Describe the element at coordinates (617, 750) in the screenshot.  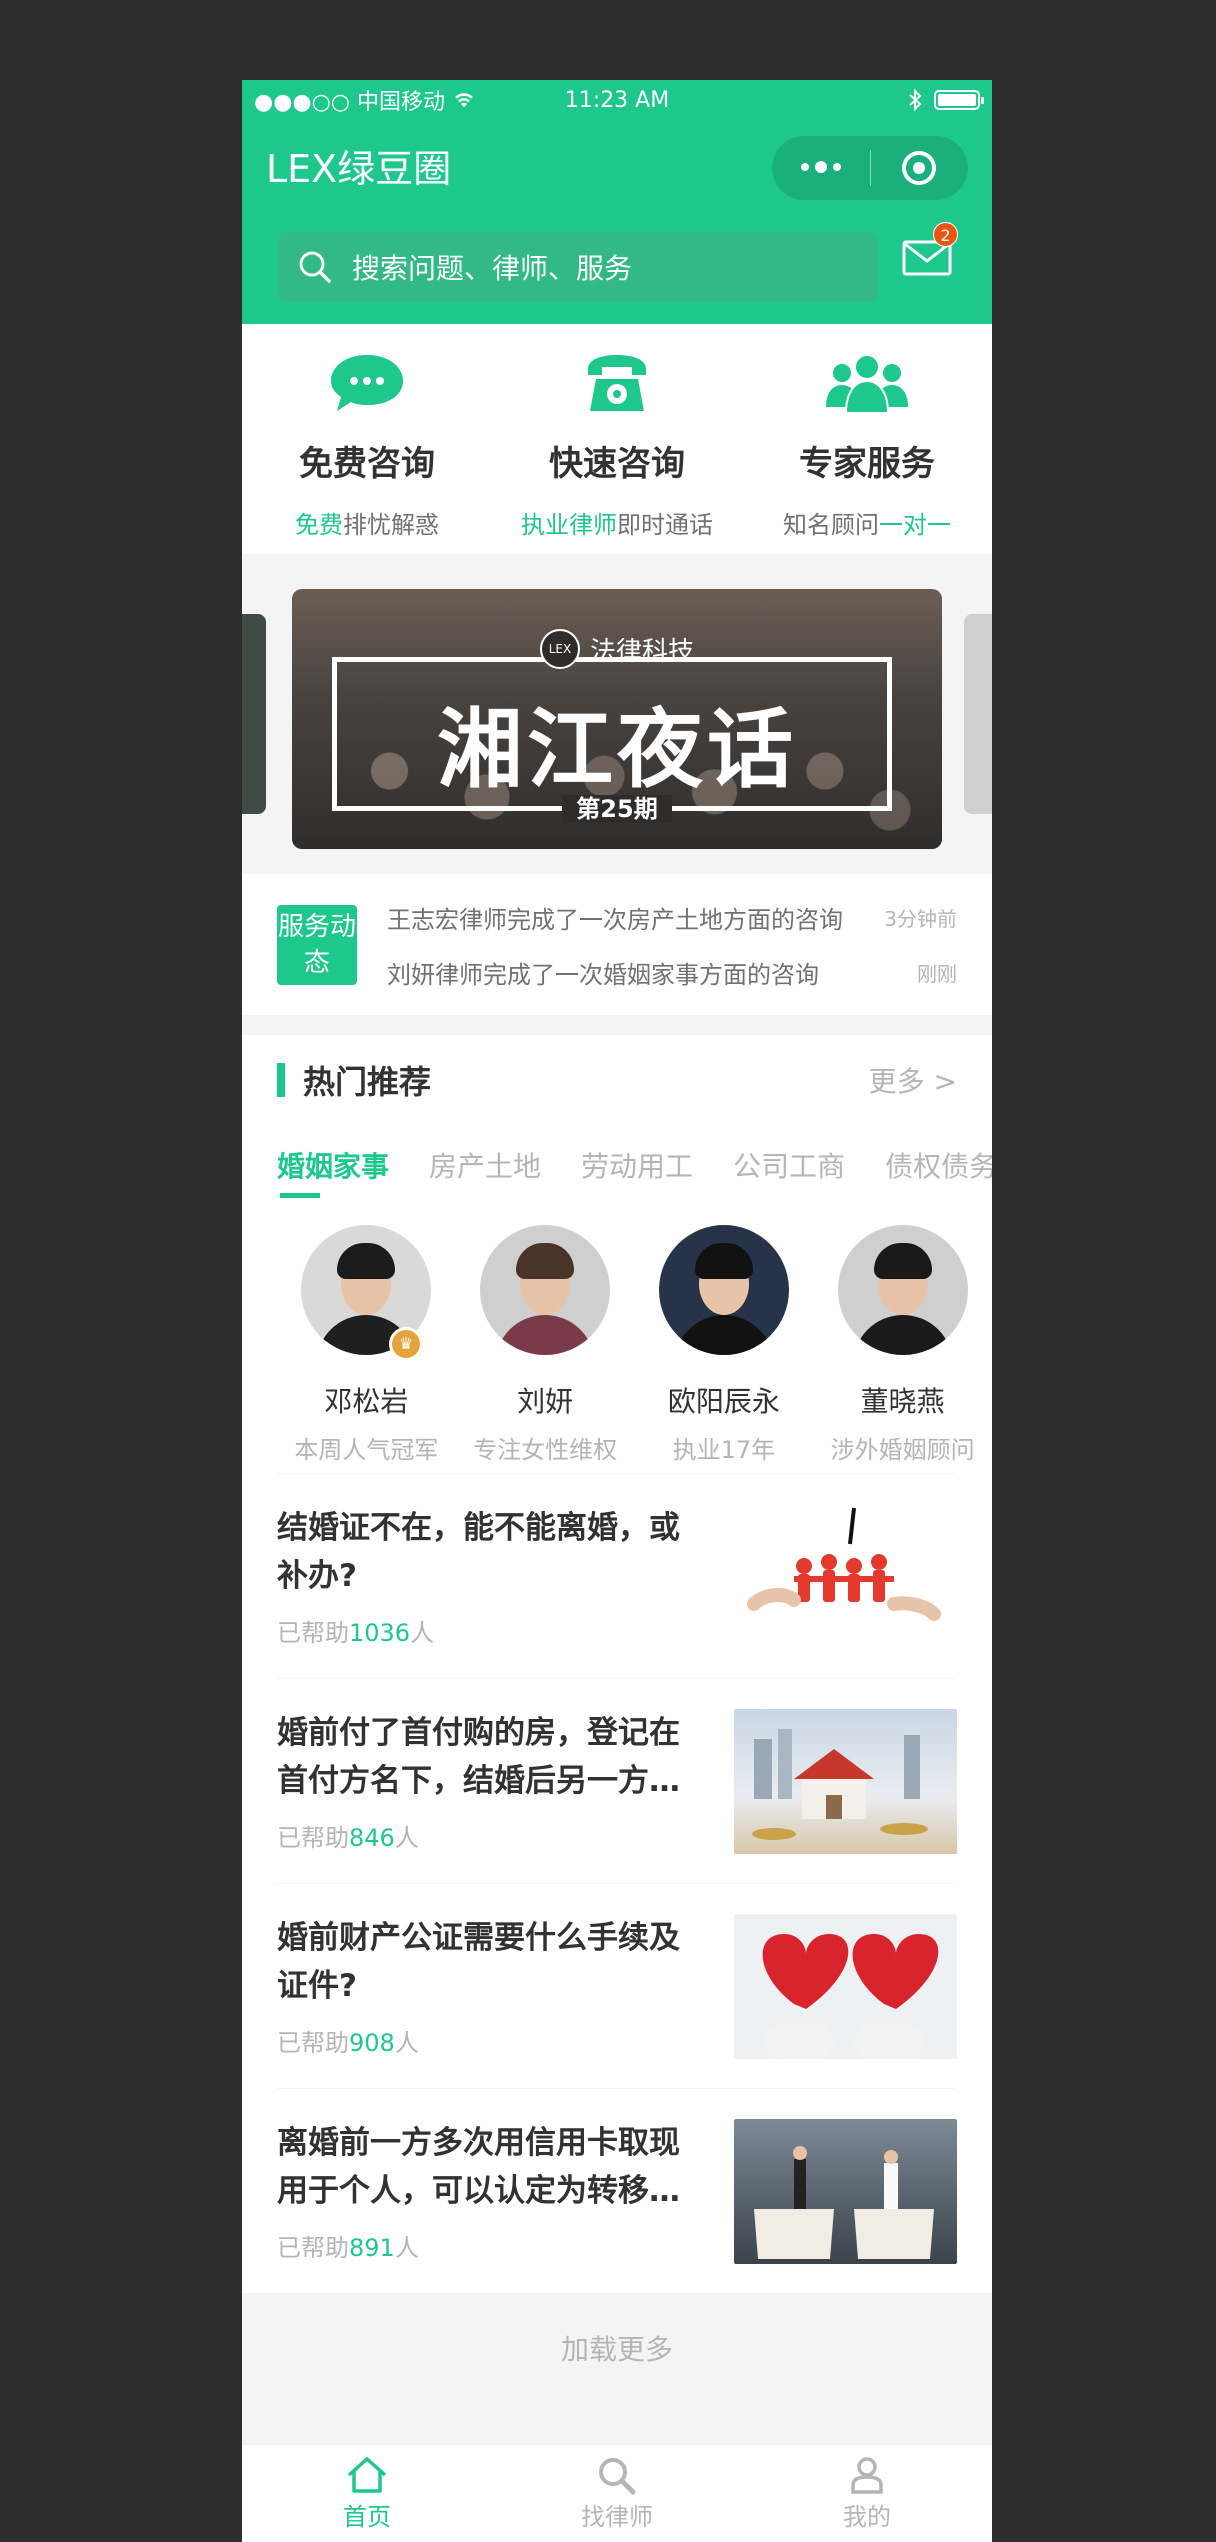
I see `banner-title: 湘江夜话` at that location.